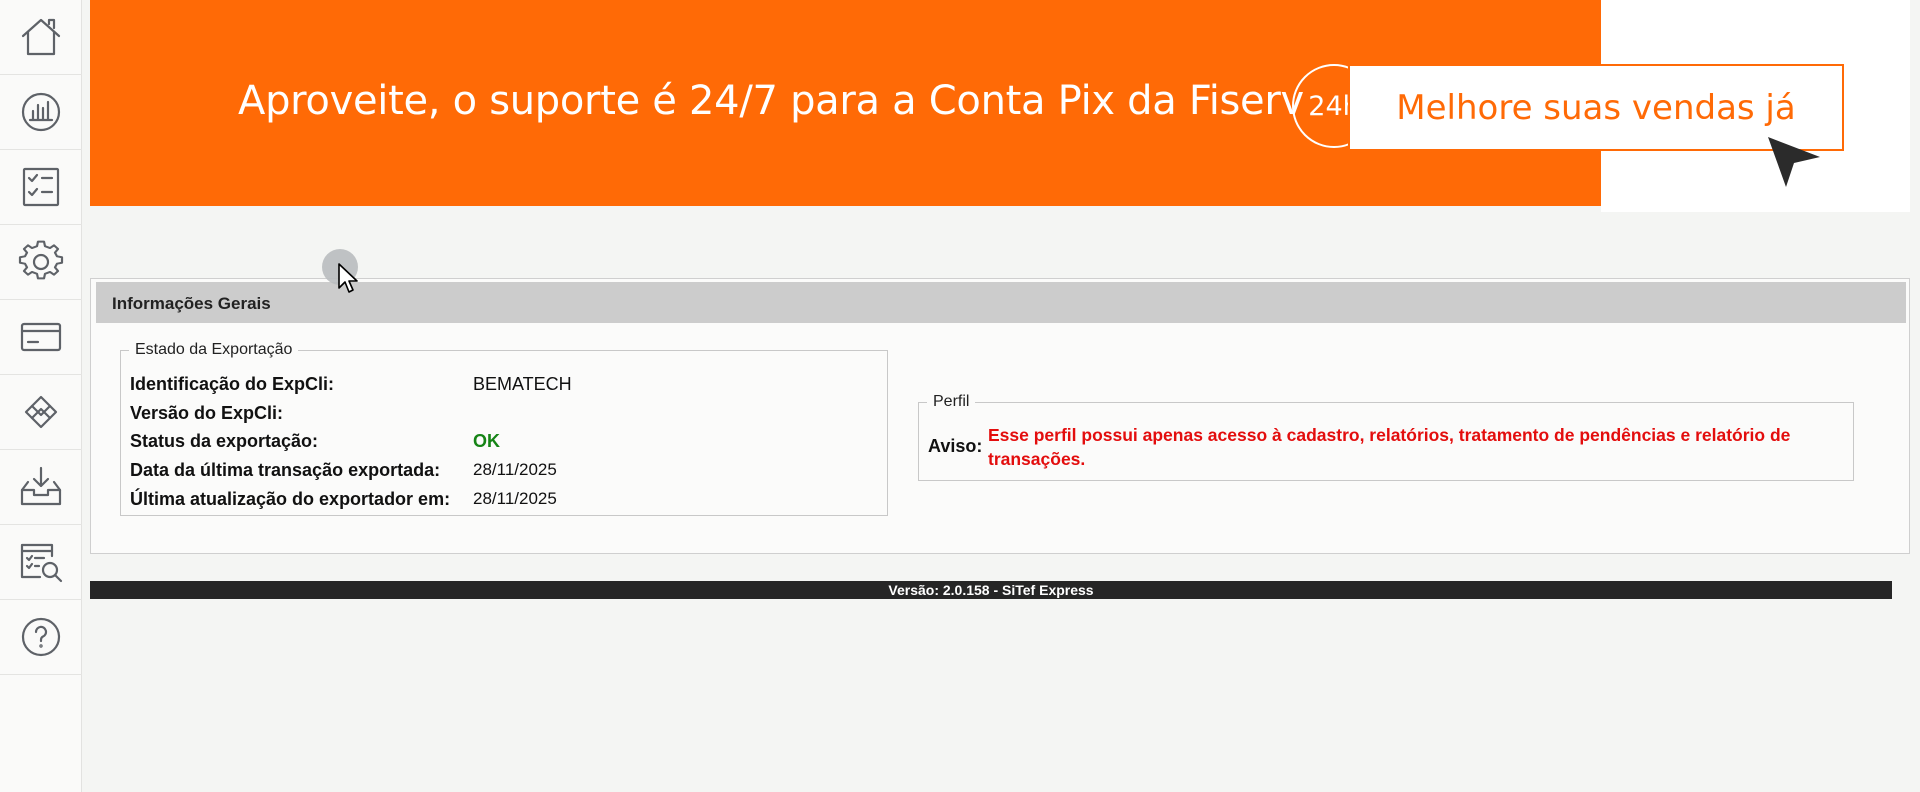  I want to click on home-icon, so click(41, 37).